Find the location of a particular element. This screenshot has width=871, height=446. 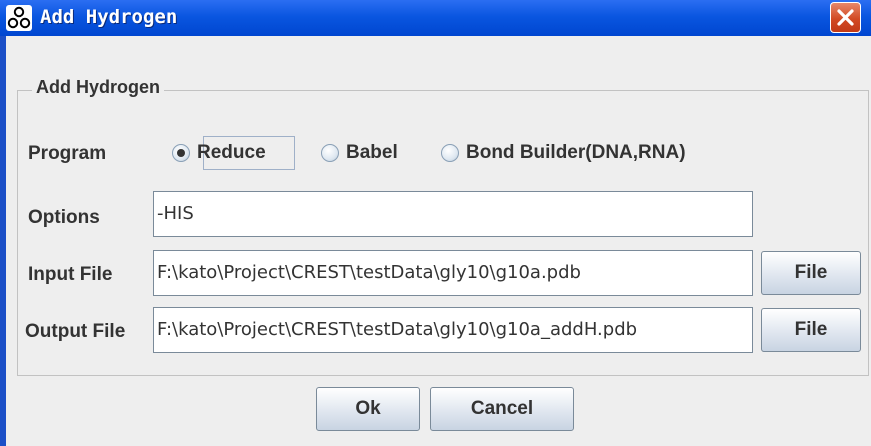

radio-bond-builder-indicator is located at coordinates (450, 153).